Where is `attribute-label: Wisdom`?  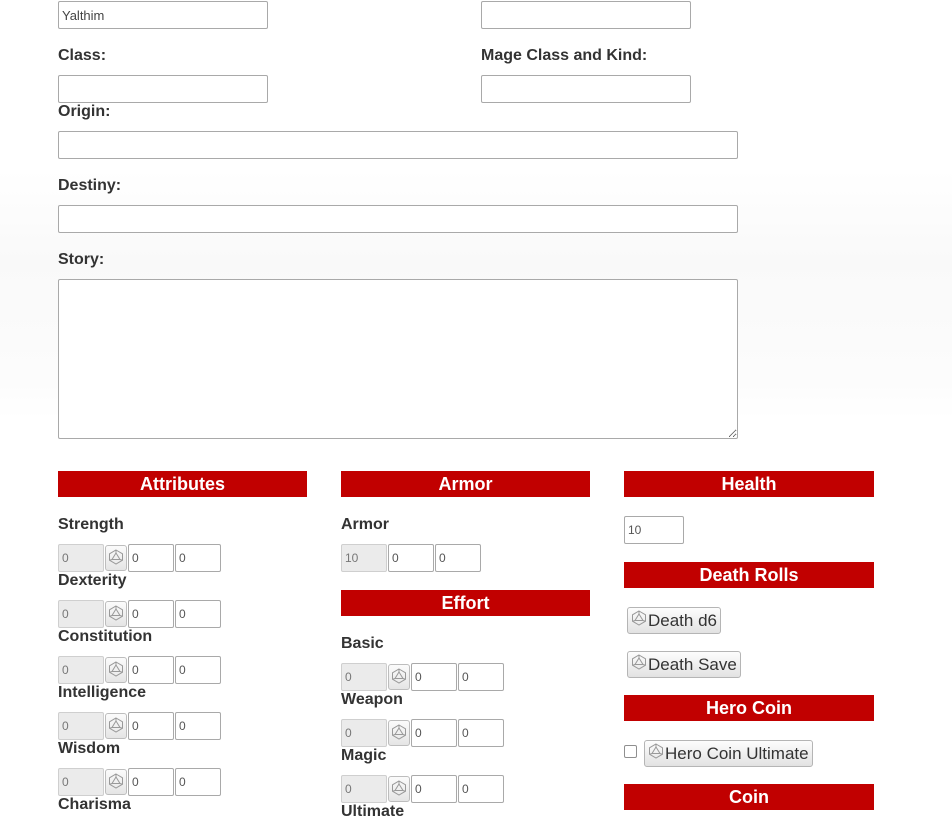 attribute-label: Wisdom is located at coordinates (89, 748).